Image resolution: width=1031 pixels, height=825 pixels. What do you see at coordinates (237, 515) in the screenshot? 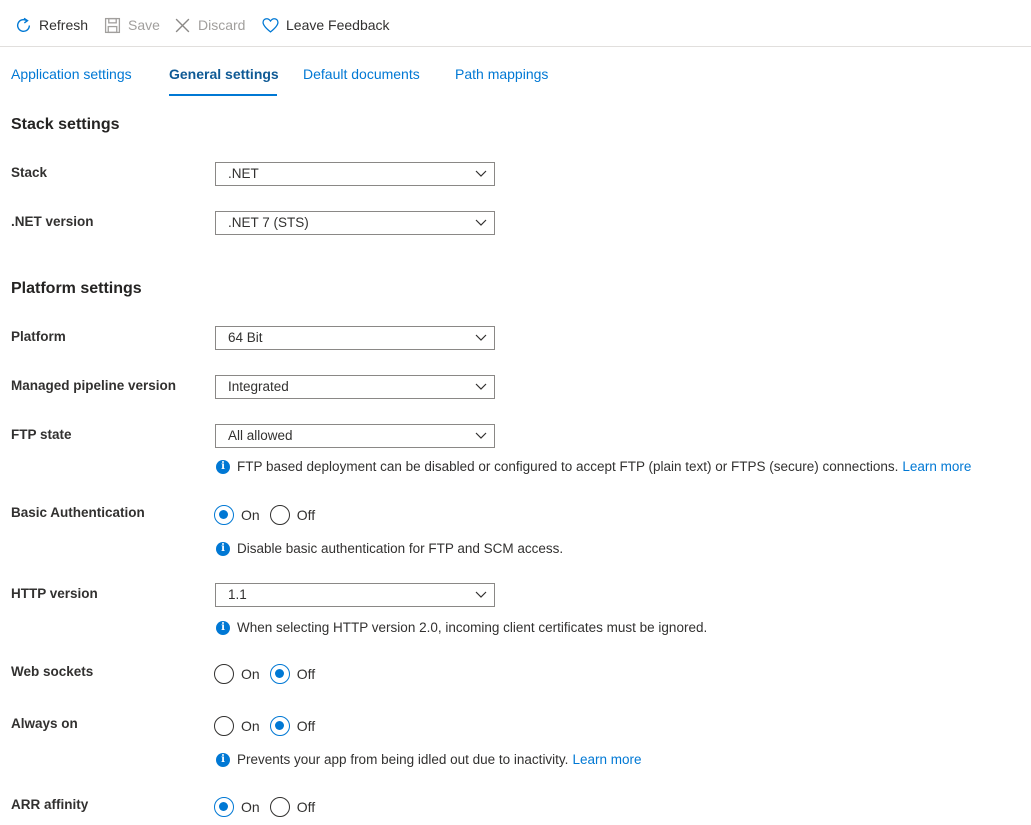
I see `basic-auth-on-radio: On` at bounding box center [237, 515].